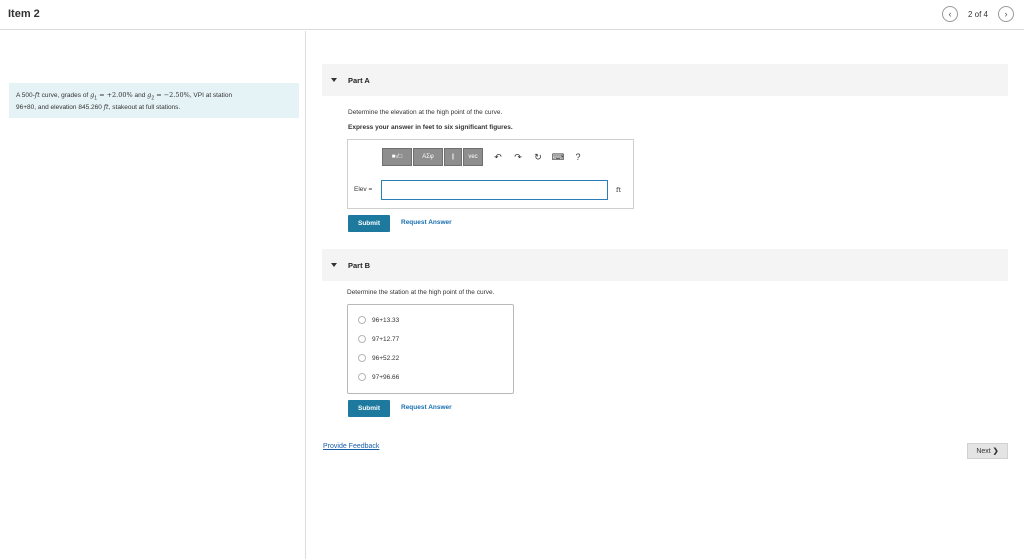  What do you see at coordinates (665, 80) in the screenshot?
I see `part-a-header: Part A` at bounding box center [665, 80].